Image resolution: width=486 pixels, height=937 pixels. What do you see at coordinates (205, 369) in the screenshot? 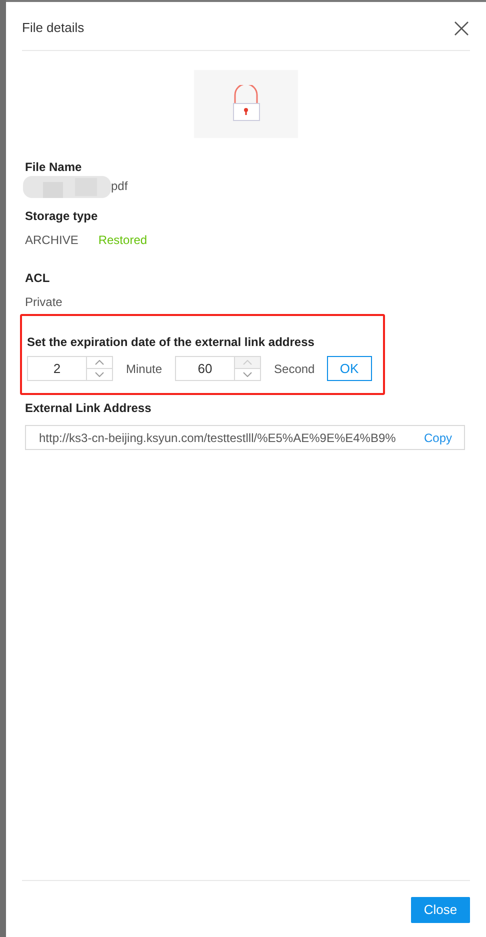
I see `input-value: 60` at bounding box center [205, 369].